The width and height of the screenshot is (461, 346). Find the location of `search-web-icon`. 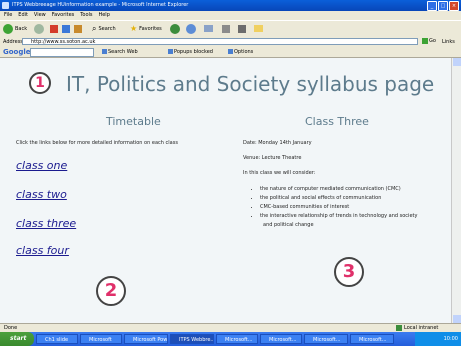

search-web-icon is located at coordinates (104, 51).